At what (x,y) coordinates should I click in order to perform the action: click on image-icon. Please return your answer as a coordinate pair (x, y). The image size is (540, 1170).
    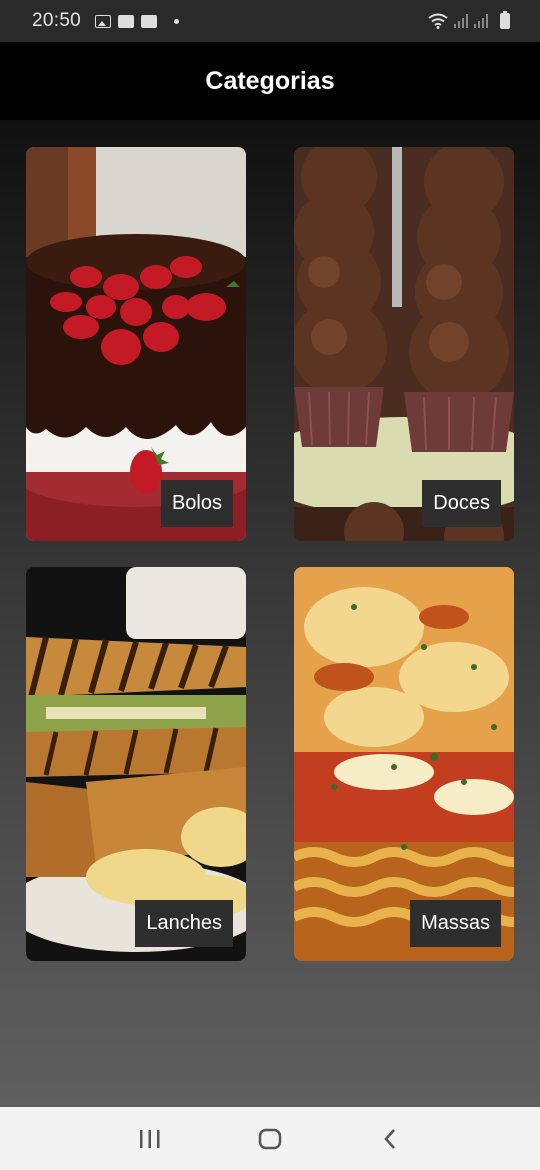
    Looking at the image, I should click on (103, 21).